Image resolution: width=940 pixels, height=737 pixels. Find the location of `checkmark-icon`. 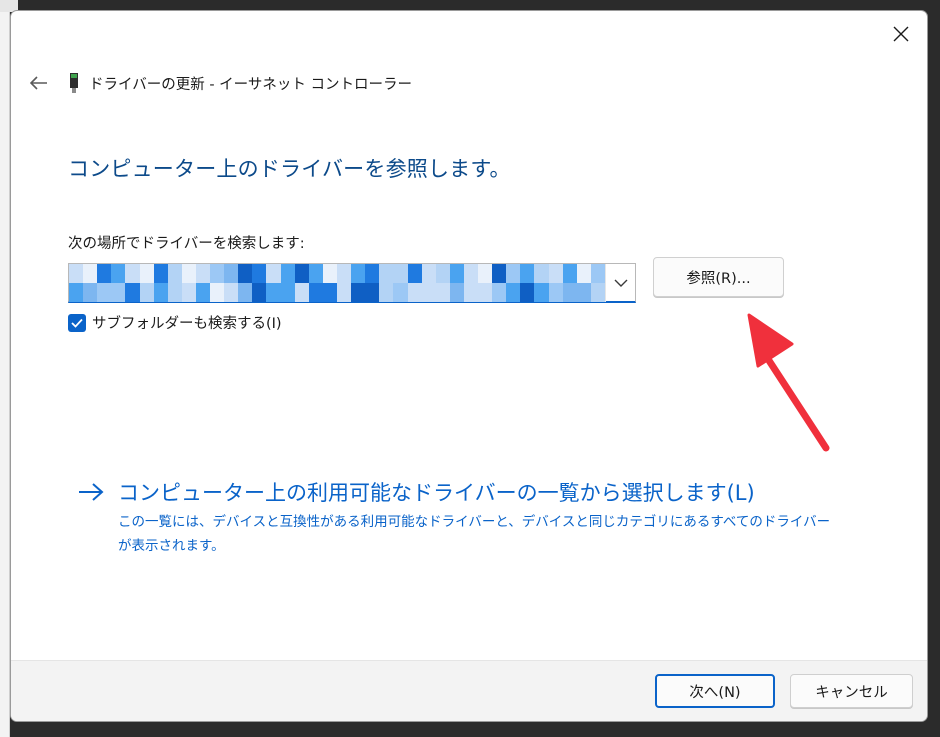

checkmark-icon is located at coordinates (77, 323).